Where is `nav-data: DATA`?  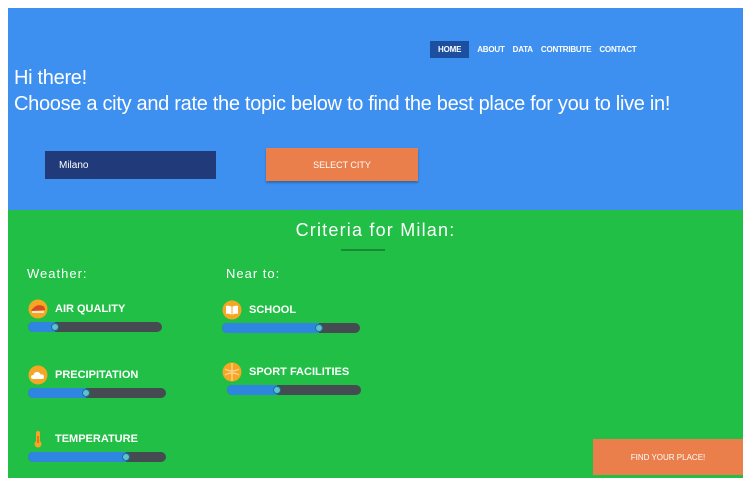 nav-data: DATA is located at coordinates (523, 49).